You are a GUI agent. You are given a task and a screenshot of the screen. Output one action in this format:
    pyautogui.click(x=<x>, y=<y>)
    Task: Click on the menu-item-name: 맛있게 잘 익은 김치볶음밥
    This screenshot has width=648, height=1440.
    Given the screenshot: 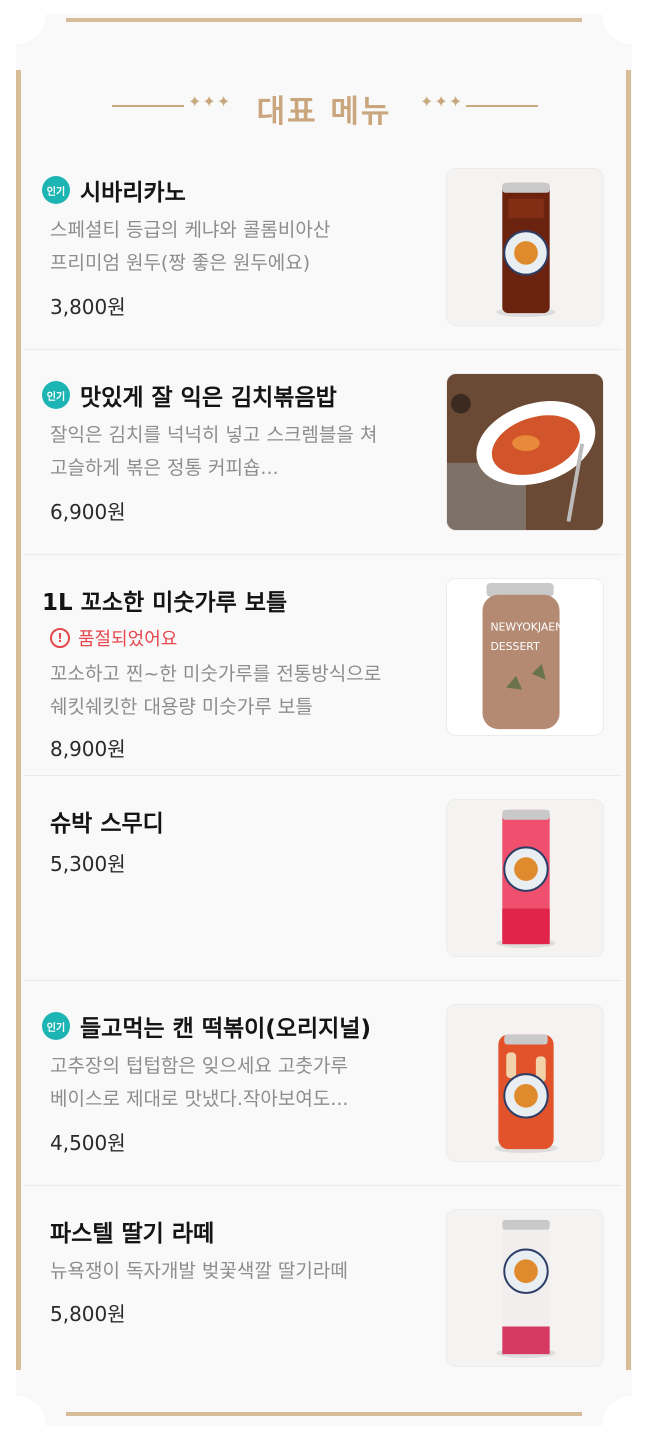 What is the action you would take?
    pyautogui.click(x=208, y=398)
    